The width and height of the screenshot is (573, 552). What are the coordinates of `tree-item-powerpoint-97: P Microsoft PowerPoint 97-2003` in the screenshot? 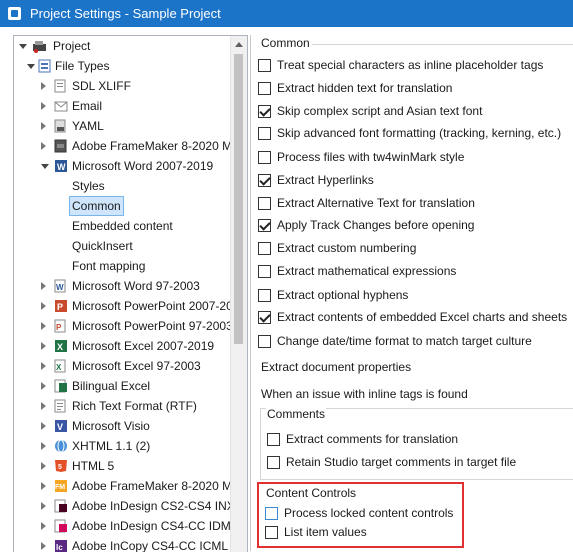 It's located at (123, 326).